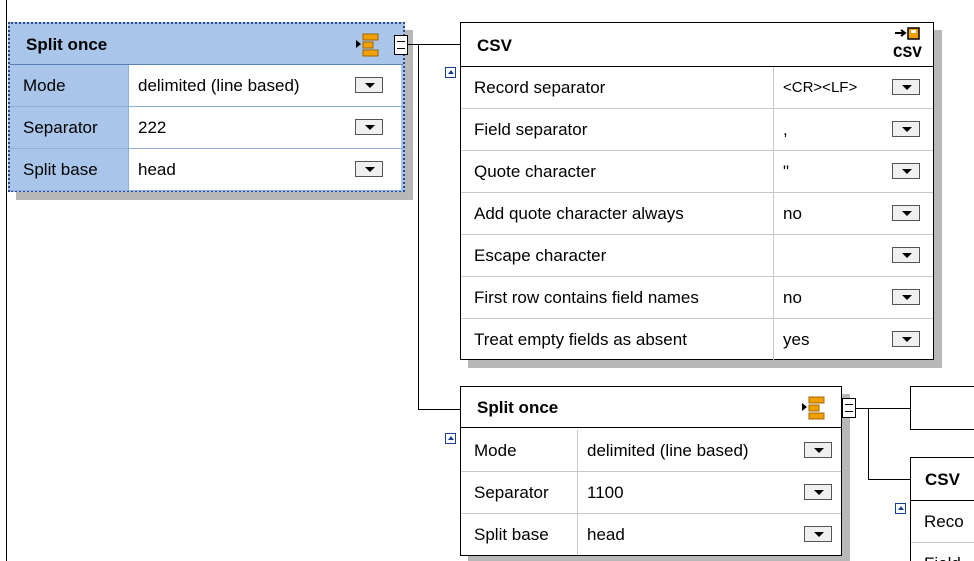  Describe the element at coordinates (519, 534) in the screenshot. I see `split2-split-base-label: Split base` at that location.